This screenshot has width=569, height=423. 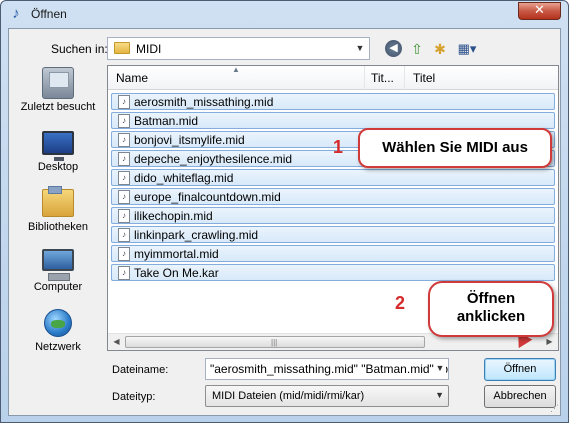 What do you see at coordinates (481, 78) in the screenshot?
I see `column-titel: Titel` at bounding box center [481, 78].